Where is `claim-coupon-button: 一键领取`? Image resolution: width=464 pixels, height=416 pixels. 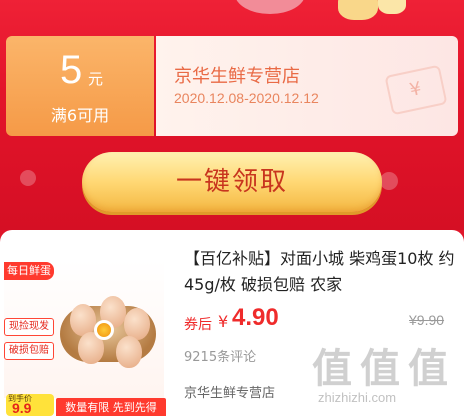 claim-coupon-button: 一键领取 is located at coordinates (232, 182).